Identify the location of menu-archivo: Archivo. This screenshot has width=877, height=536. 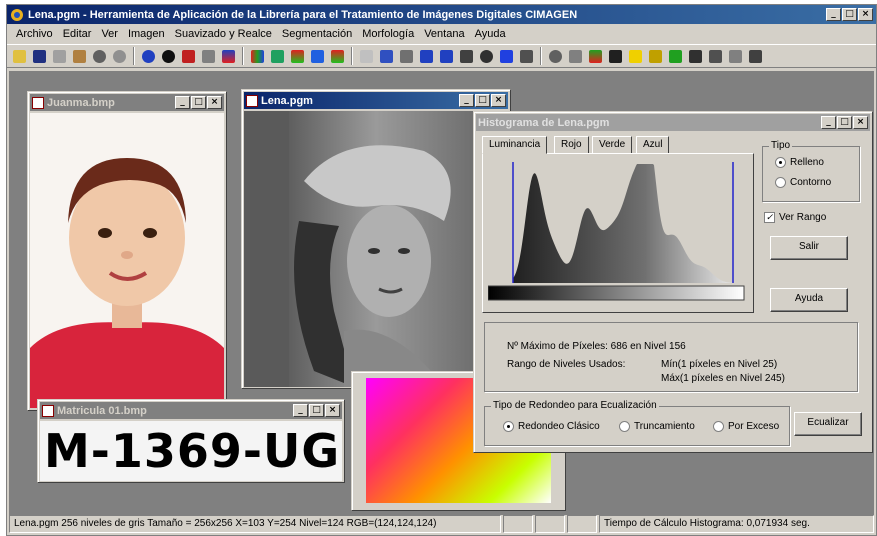
(34, 34).